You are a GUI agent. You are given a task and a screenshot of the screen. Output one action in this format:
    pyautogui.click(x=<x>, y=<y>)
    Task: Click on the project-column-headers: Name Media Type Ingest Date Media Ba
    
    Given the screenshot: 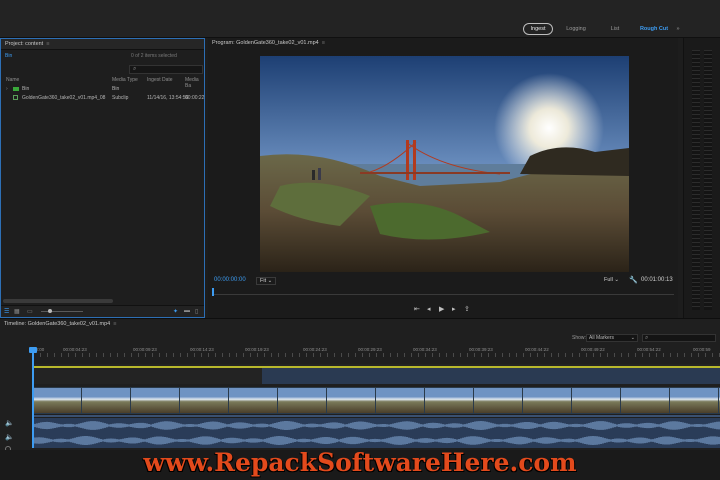 What is the action you would take?
    pyautogui.click(x=103, y=83)
    